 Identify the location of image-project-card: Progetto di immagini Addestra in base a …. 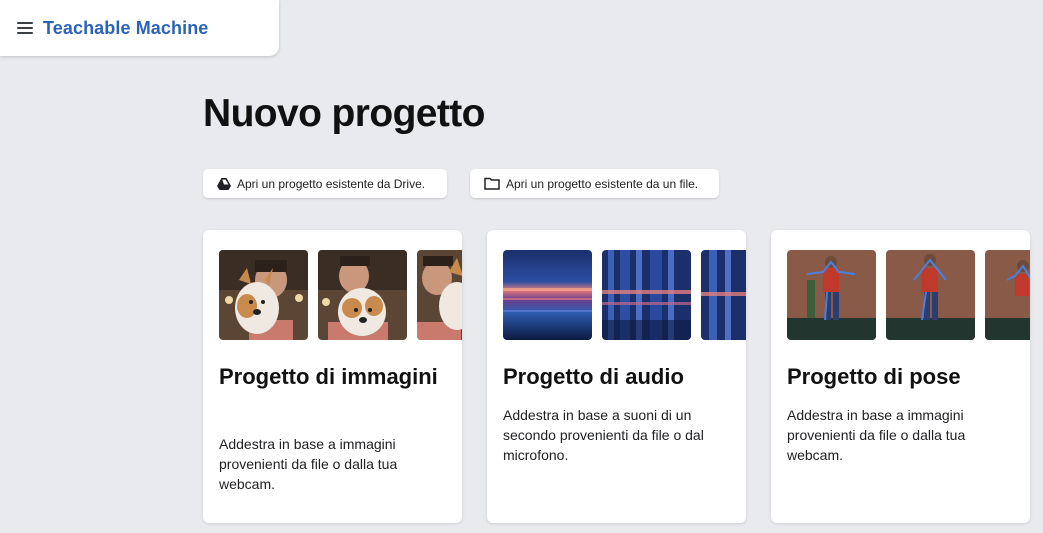
(332, 376).